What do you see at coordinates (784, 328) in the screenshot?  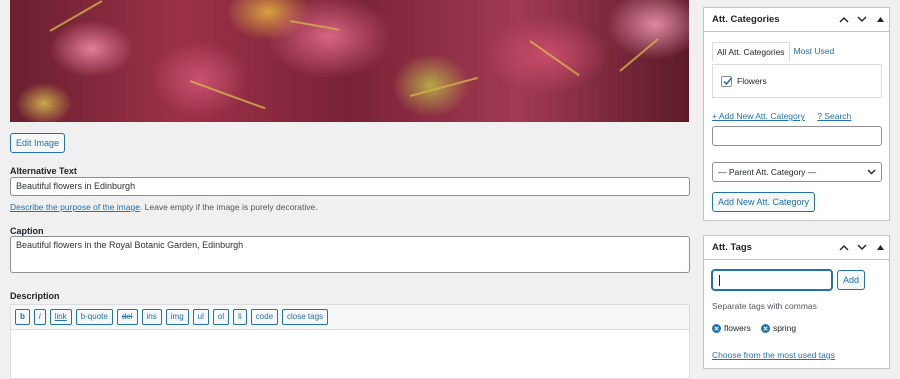 I see `tag-label: spring` at bounding box center [784, 328].